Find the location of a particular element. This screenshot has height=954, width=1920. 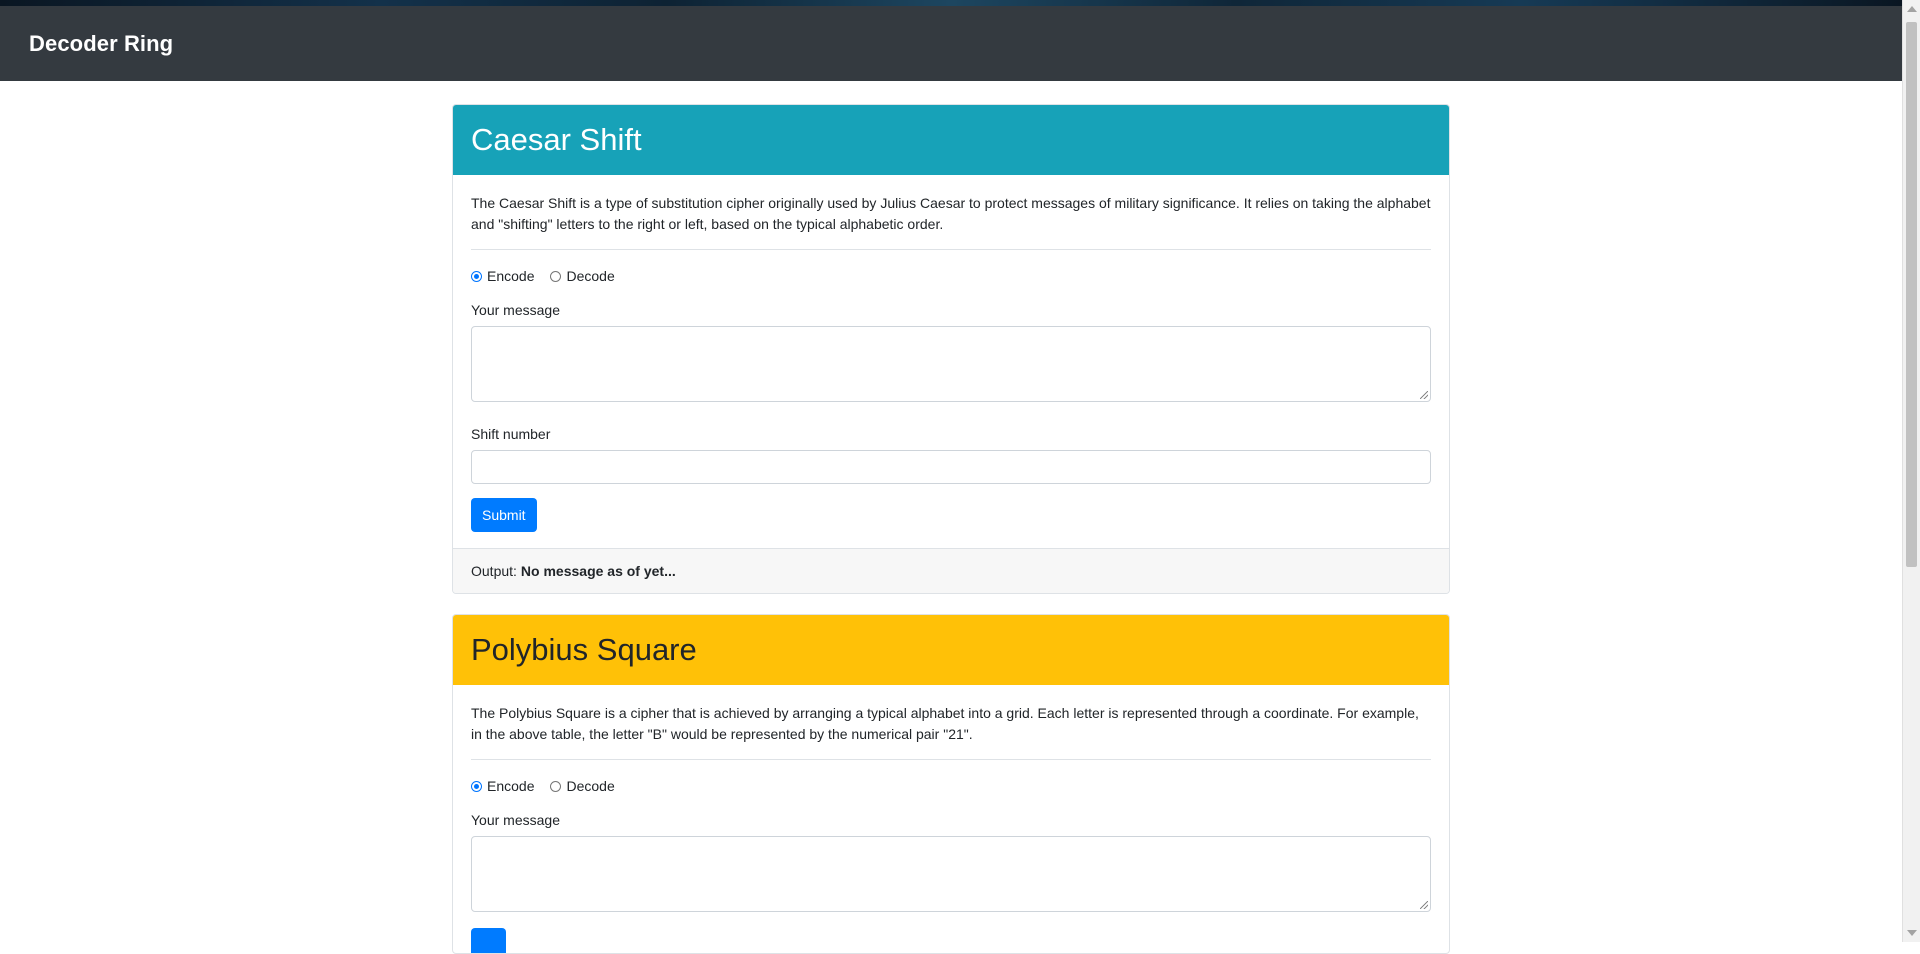

polybius-submit-button is located at coordinates (488, 940).